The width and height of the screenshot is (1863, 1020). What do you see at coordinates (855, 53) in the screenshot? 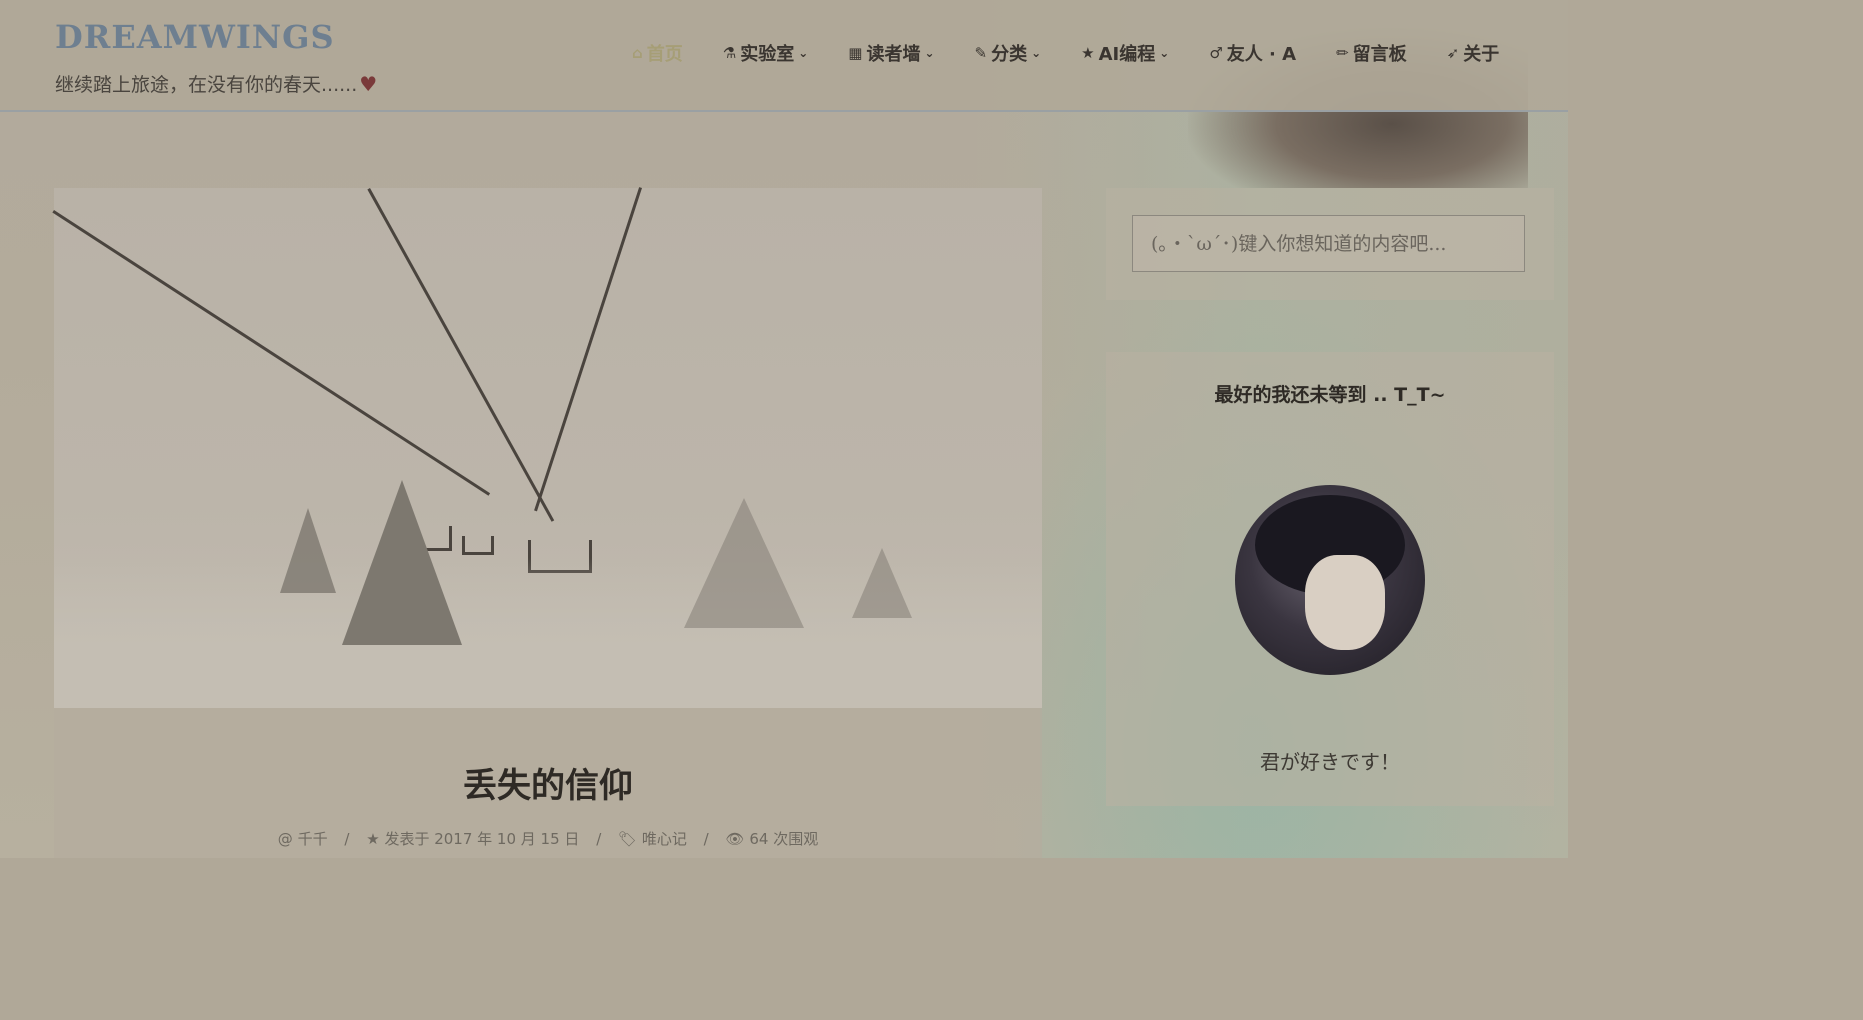
I see `calendar-icon: ▦` at bounding box center [855, 53].